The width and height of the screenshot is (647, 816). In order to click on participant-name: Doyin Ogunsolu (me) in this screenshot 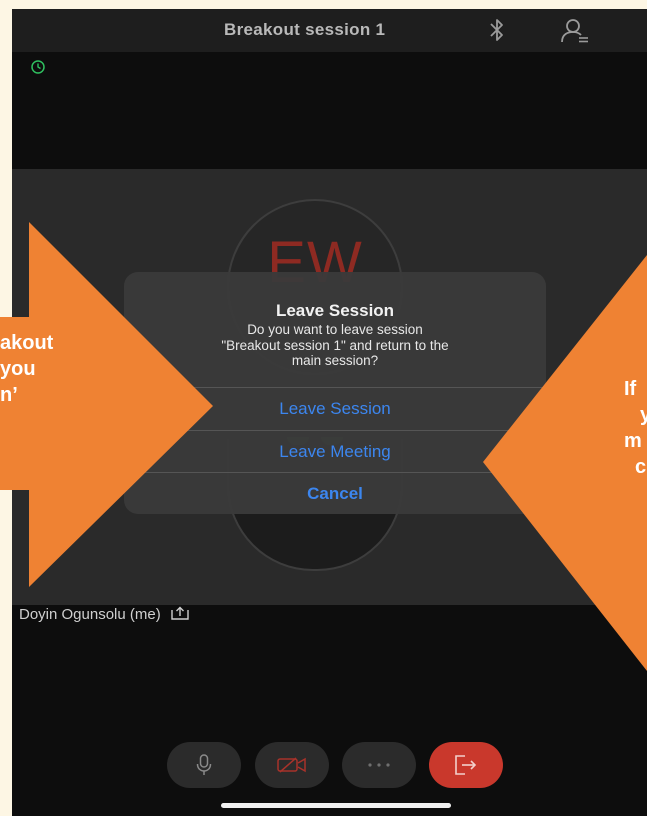, I will do `click(104, 614)`.